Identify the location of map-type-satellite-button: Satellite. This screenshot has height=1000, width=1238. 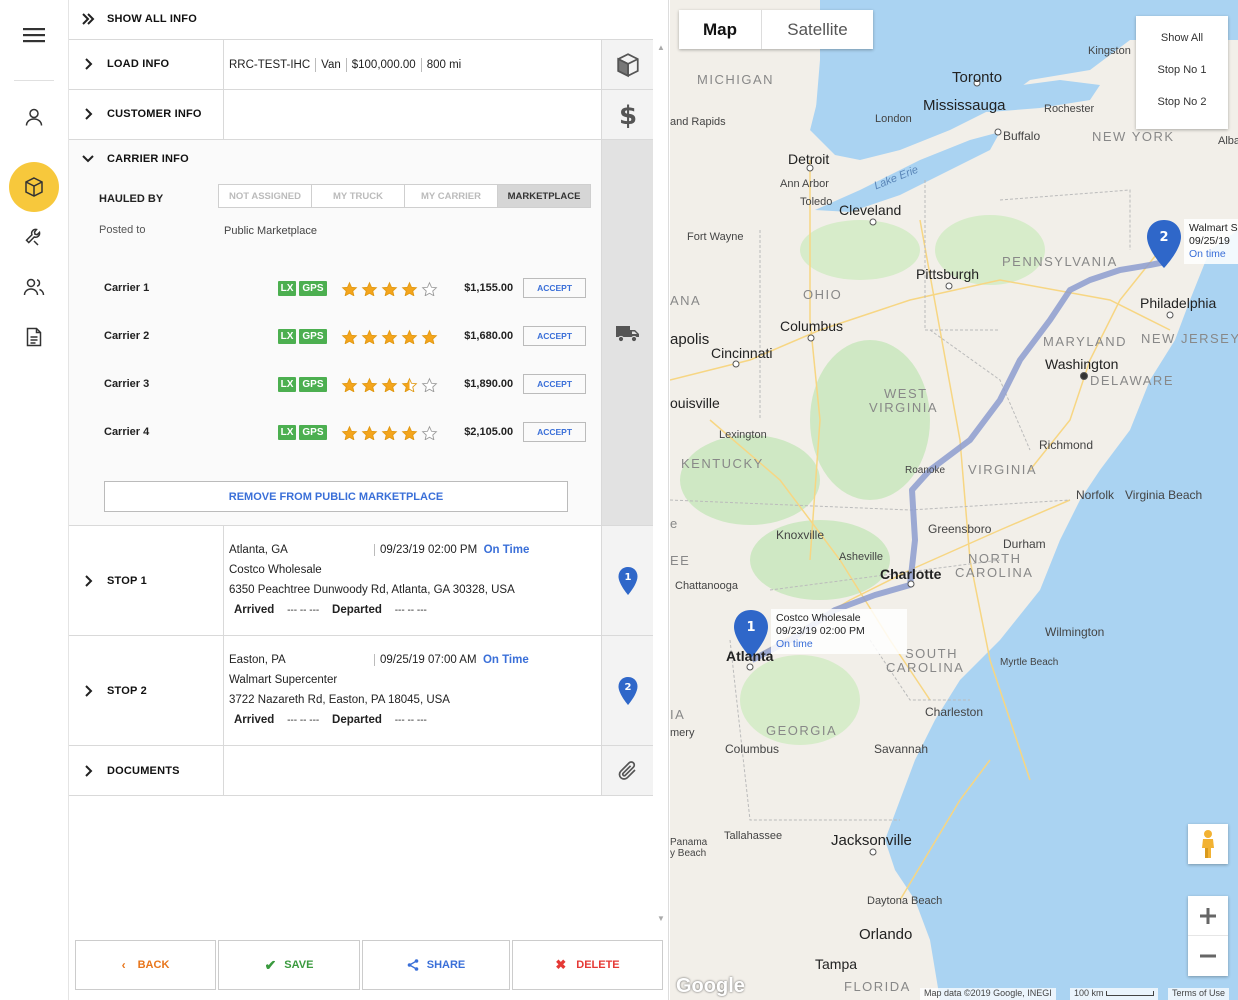
(817, 29).